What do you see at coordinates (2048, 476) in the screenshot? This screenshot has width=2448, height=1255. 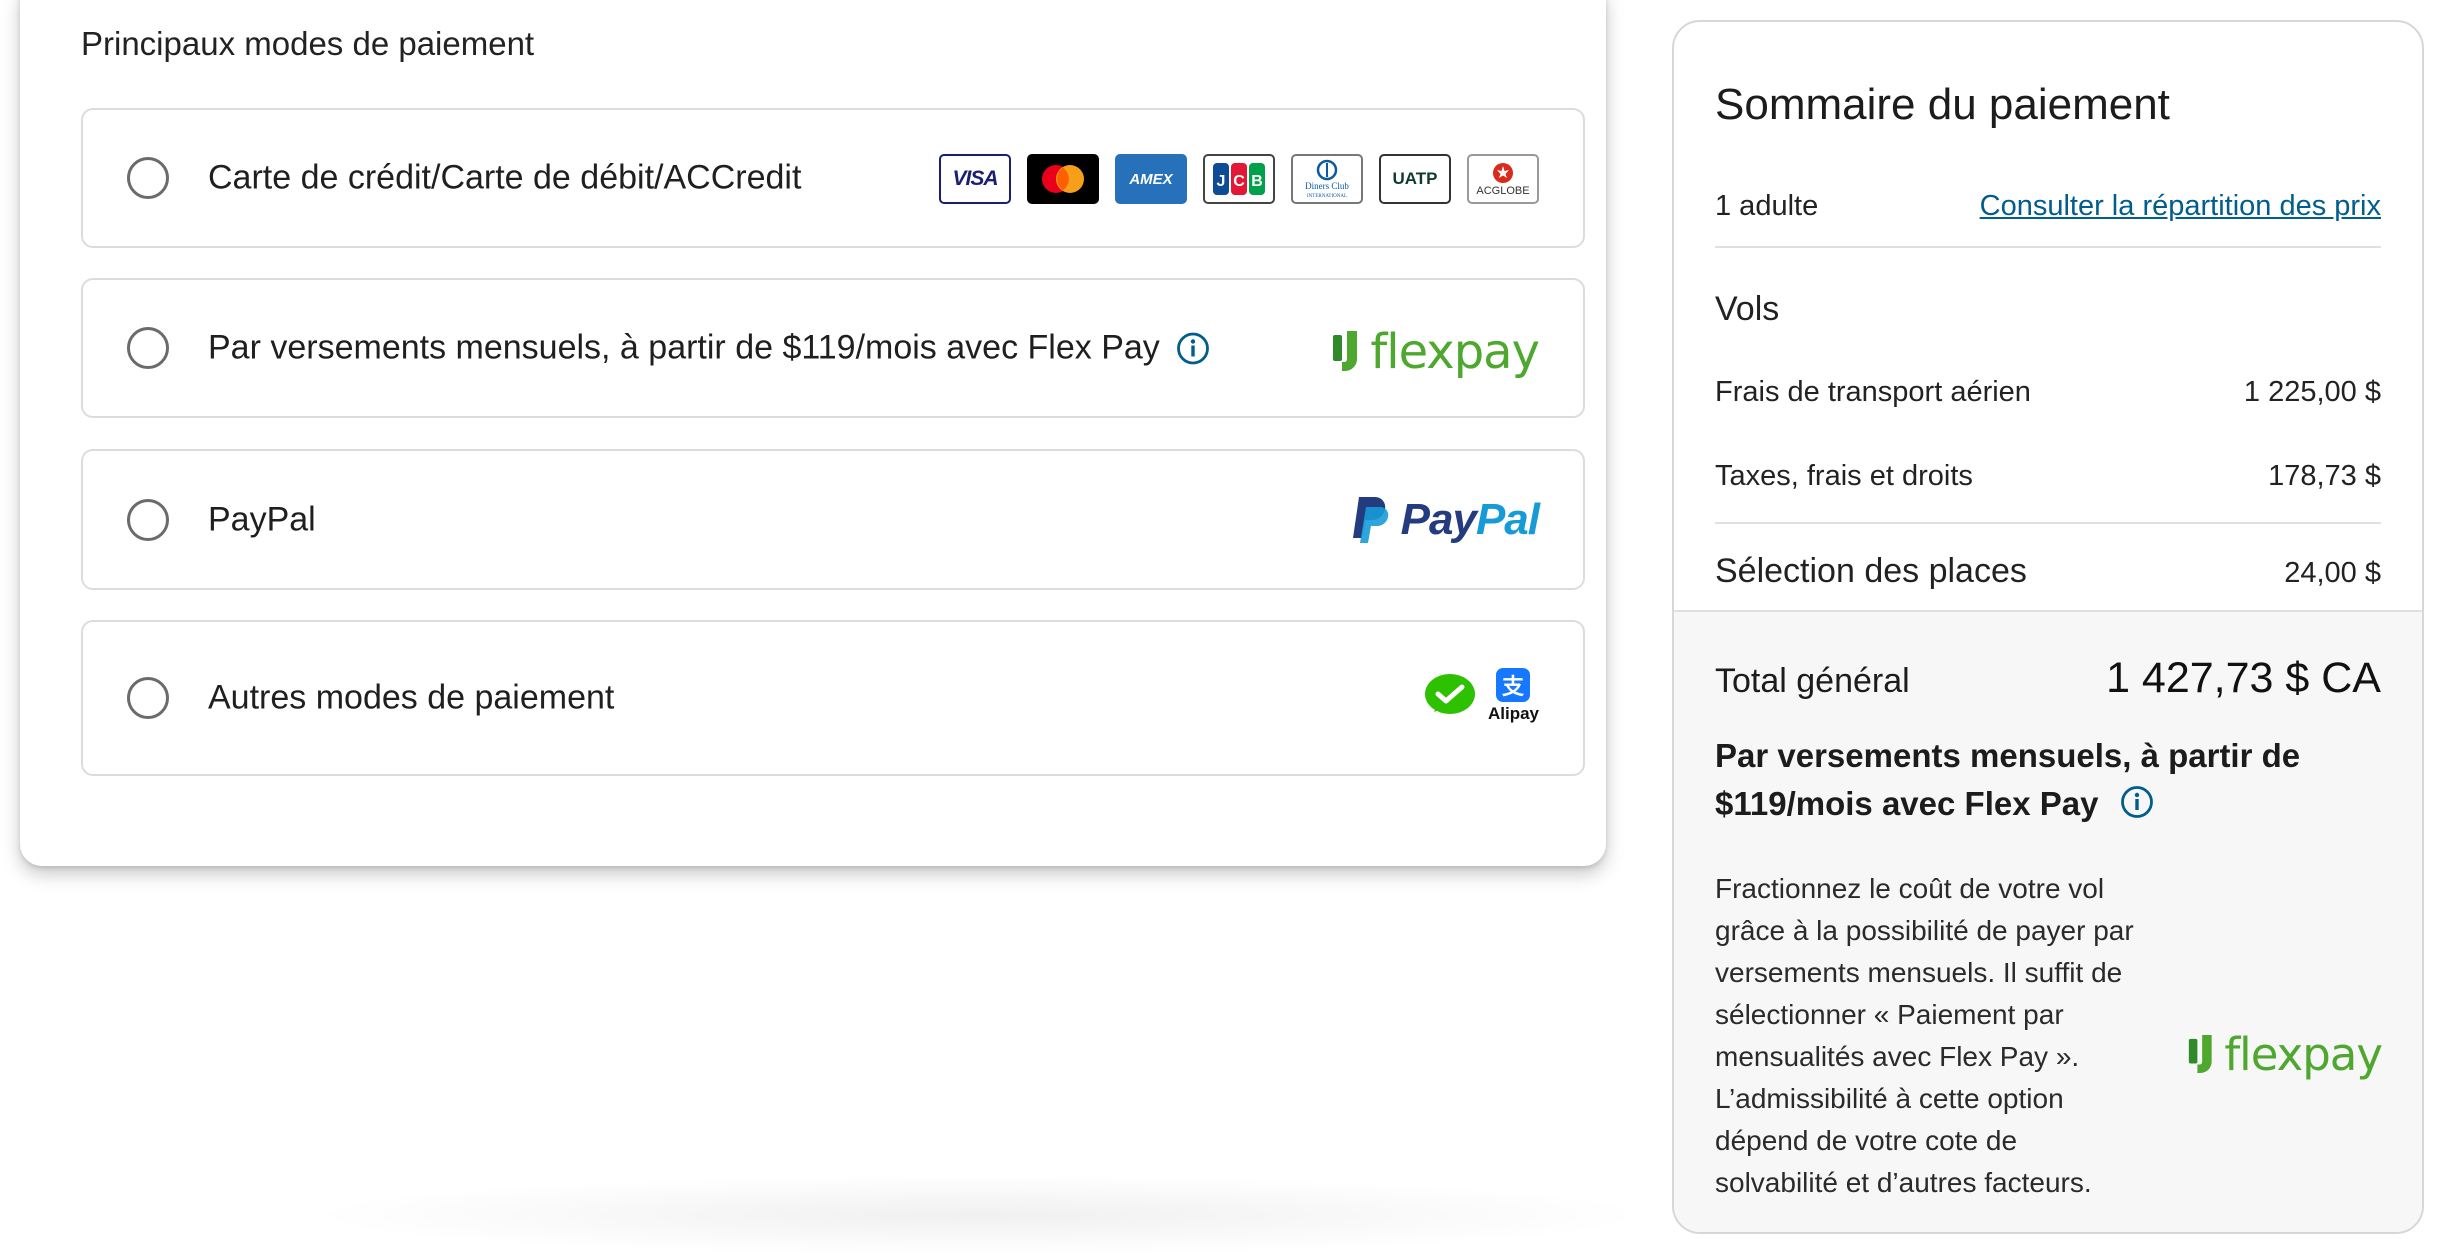 I see `taxes-row: Taxes, frais et droits 178,73 $` at bounding box center [2048, 476].